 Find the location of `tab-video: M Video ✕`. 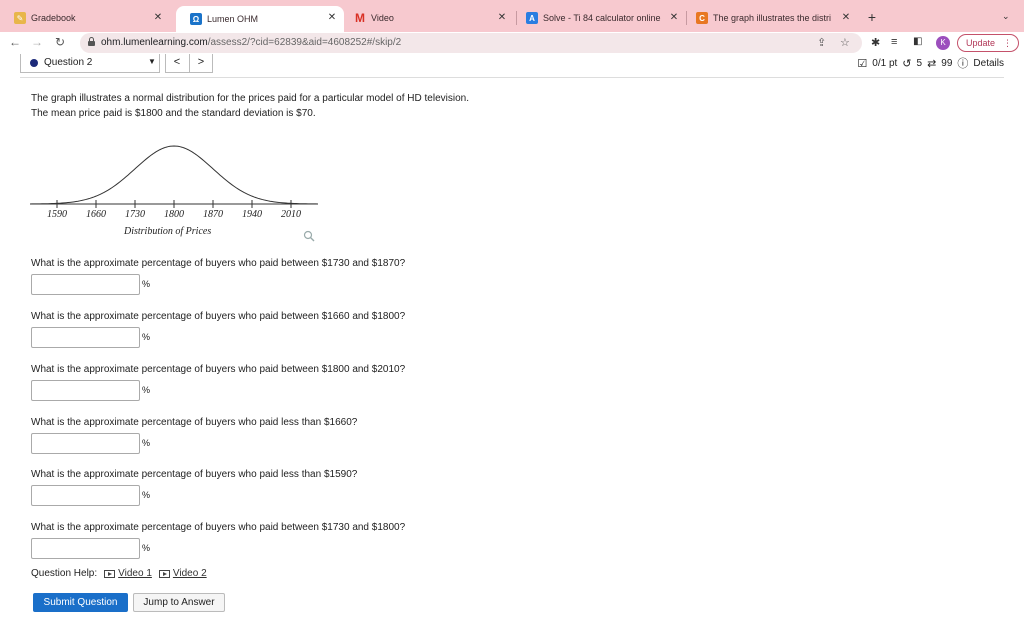

tab-video: M Video ✕ is located at coordinates (427, 18).